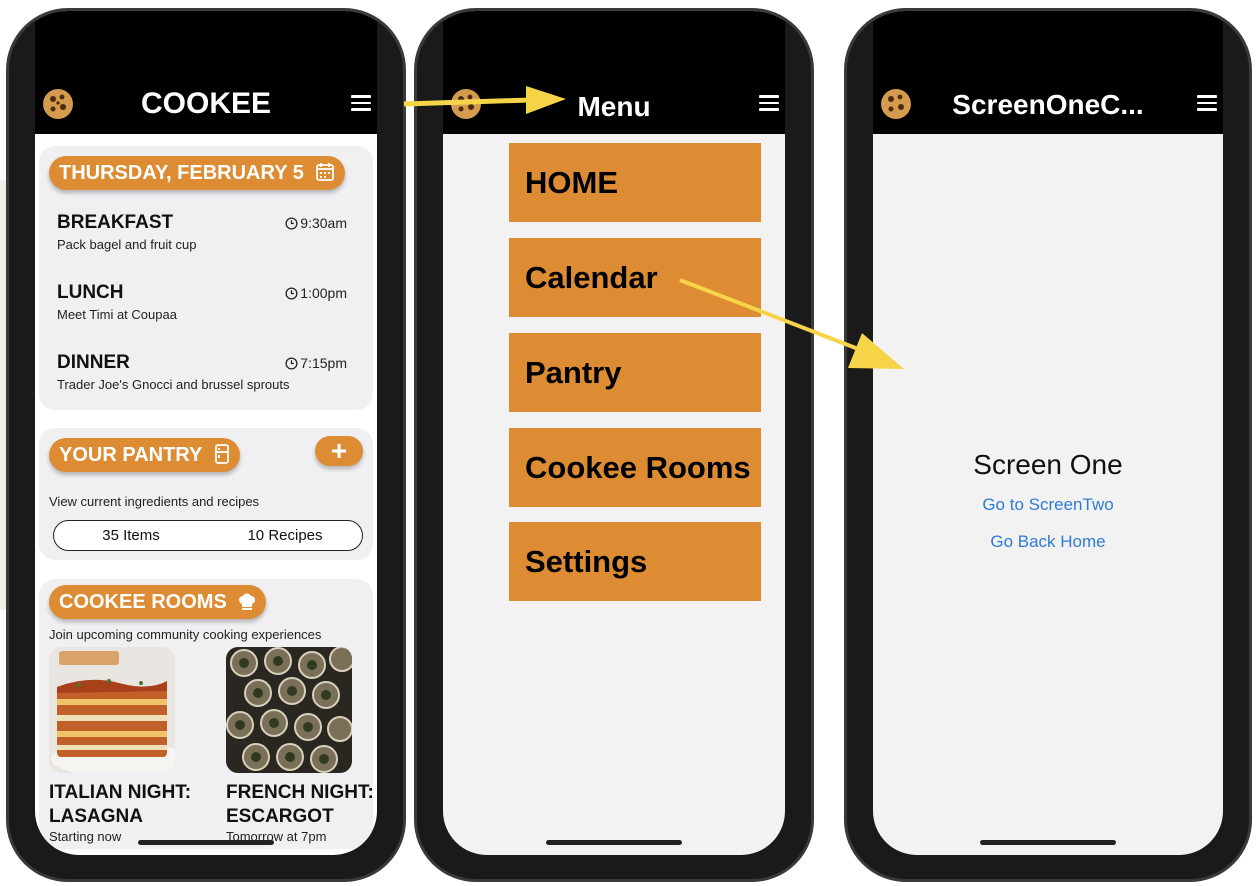  What do you see at coordinates (653, 227) in the screenshot?
I see `arrow-annotation` at bounding box center [653, 227].